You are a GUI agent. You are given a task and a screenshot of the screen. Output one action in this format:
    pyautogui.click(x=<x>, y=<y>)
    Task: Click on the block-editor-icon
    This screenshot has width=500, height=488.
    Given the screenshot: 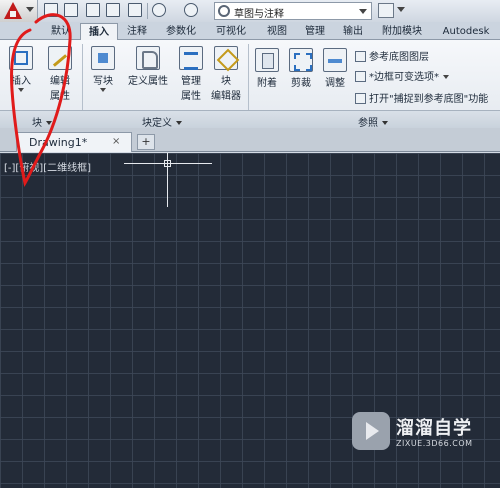 What is the action you would take?
    pyautogui.click(x=226, y=58)
    